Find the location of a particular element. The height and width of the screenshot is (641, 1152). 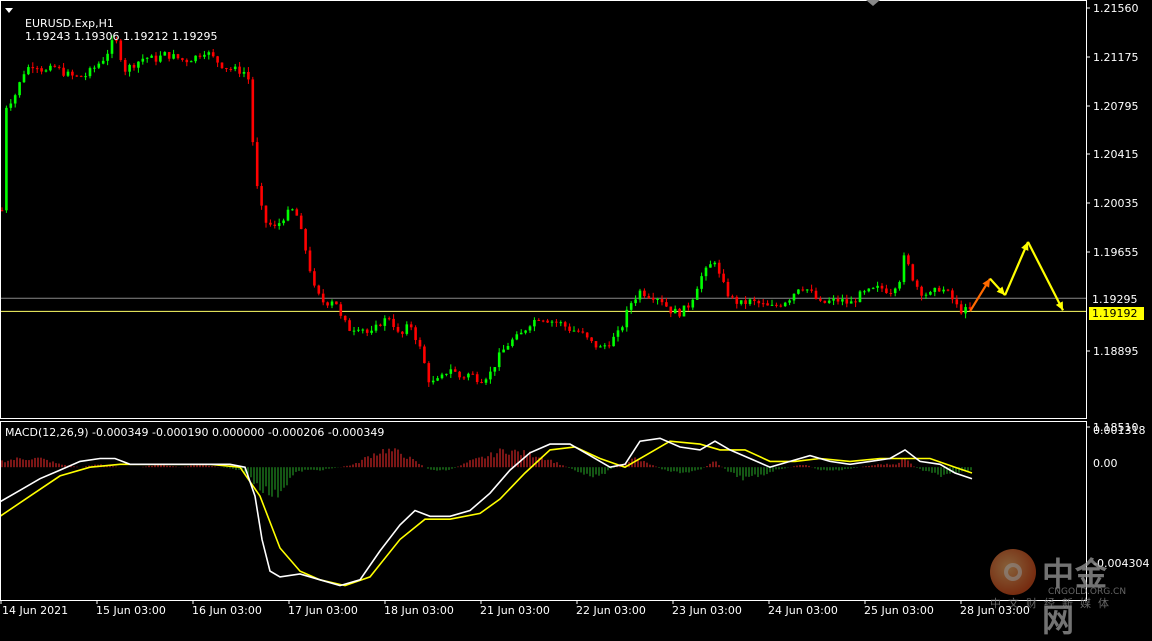

price-tick: 1.19655 is located at coordinates (1116, 252).